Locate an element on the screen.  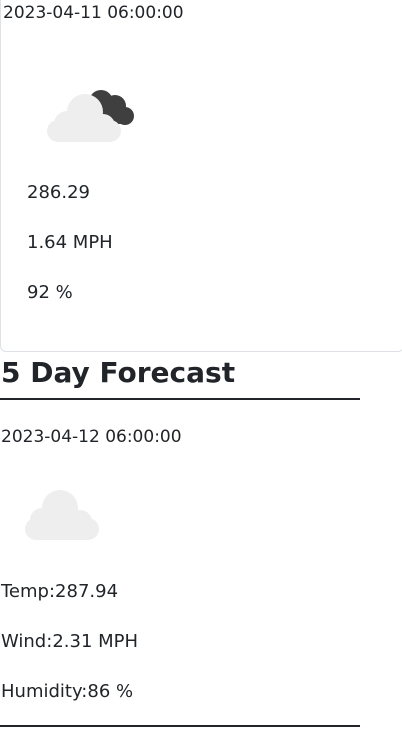
forecast-wind: Wind:2.31 MPH is located at coordinates (69, 642).